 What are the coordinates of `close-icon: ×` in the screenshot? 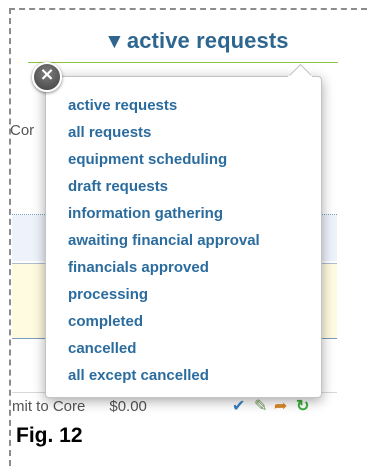 It's located at (47, 74).